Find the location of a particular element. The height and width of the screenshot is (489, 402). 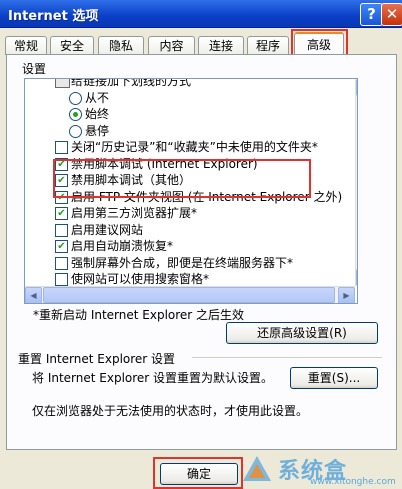

scroll-thumb is located at coordinates (357, 223).